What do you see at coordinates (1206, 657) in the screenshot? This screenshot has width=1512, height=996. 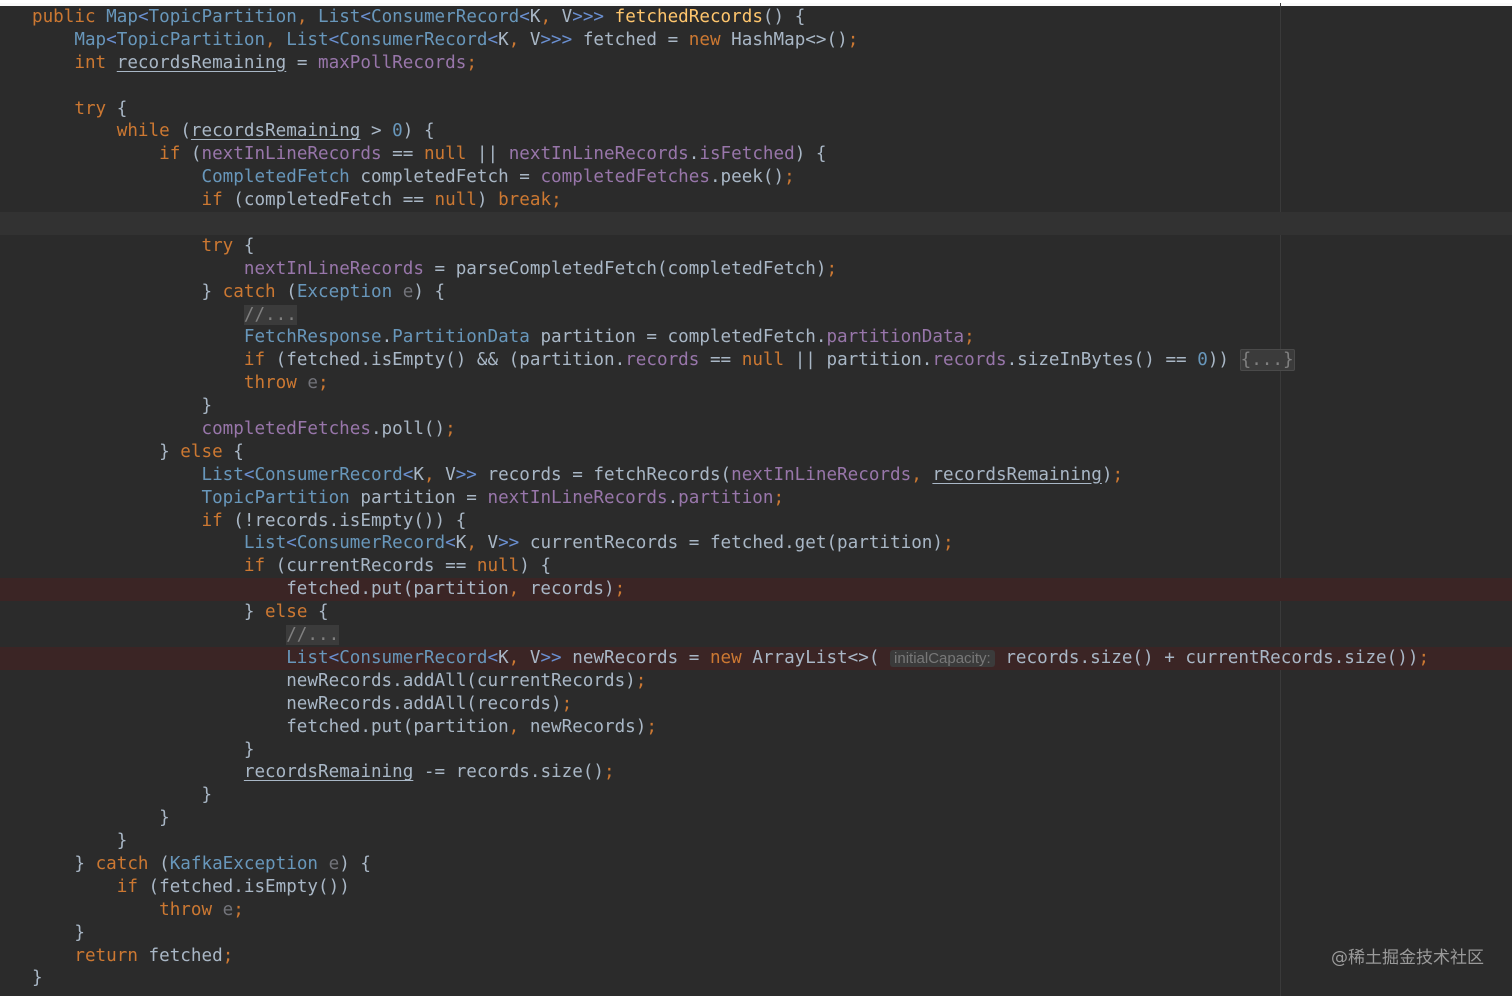 I see `code-token: records.size() + currentRecords.size())` at bounding box center [1206, 657].